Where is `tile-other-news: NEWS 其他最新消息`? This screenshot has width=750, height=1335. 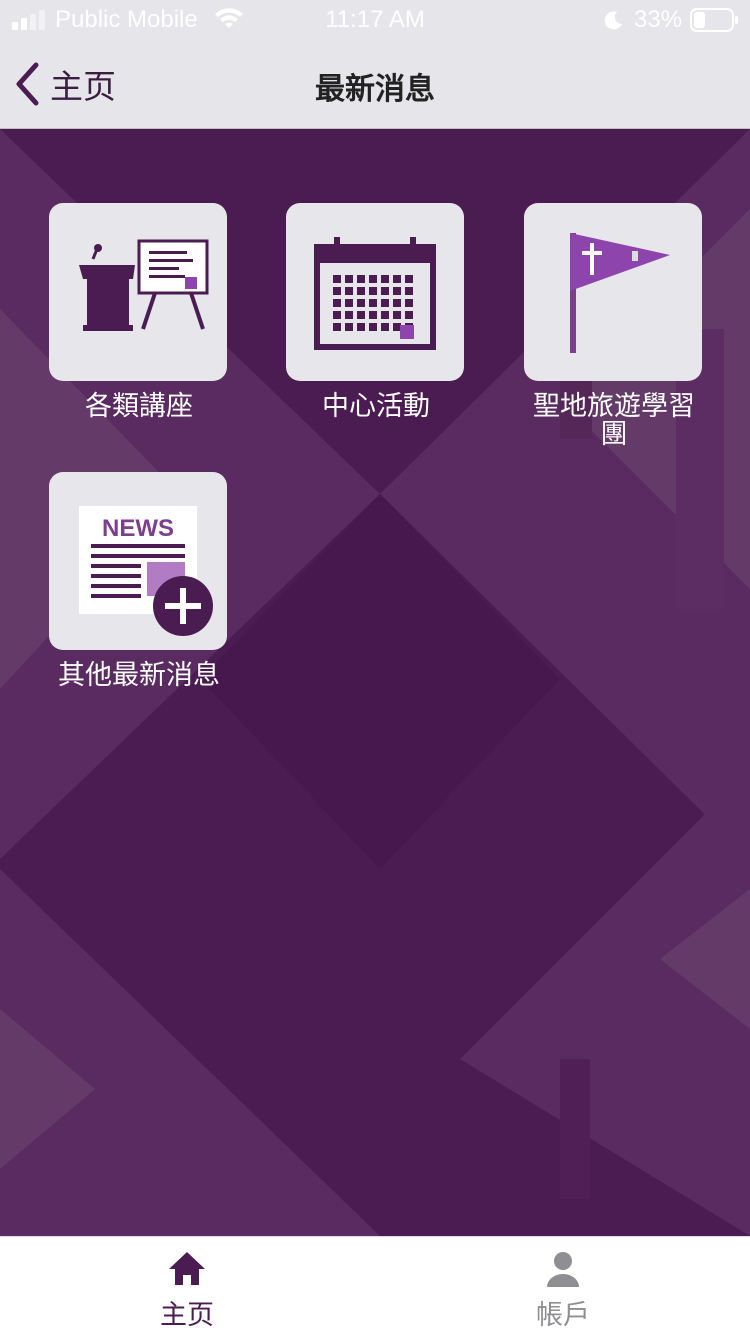 tile-other-news: NEWS 其他最新消息 is located at coordinates (139, 581).